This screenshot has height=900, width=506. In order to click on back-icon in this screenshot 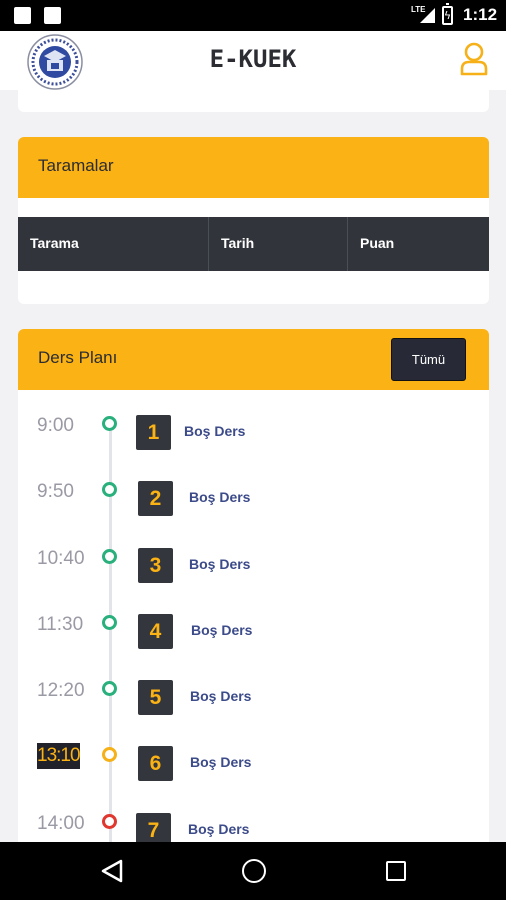, I will do `click(112, 871)`.